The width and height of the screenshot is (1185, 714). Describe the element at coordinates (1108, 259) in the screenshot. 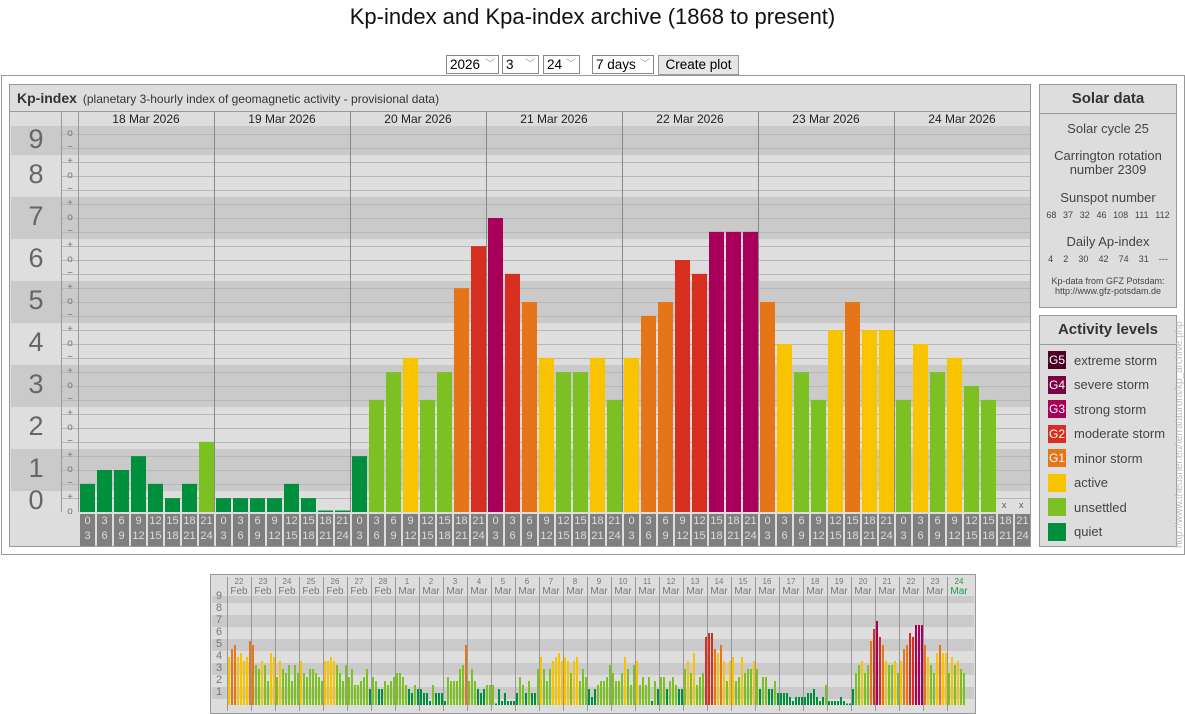

I see `ap-values: 4 2 30 42 74 31 ---` at that location.